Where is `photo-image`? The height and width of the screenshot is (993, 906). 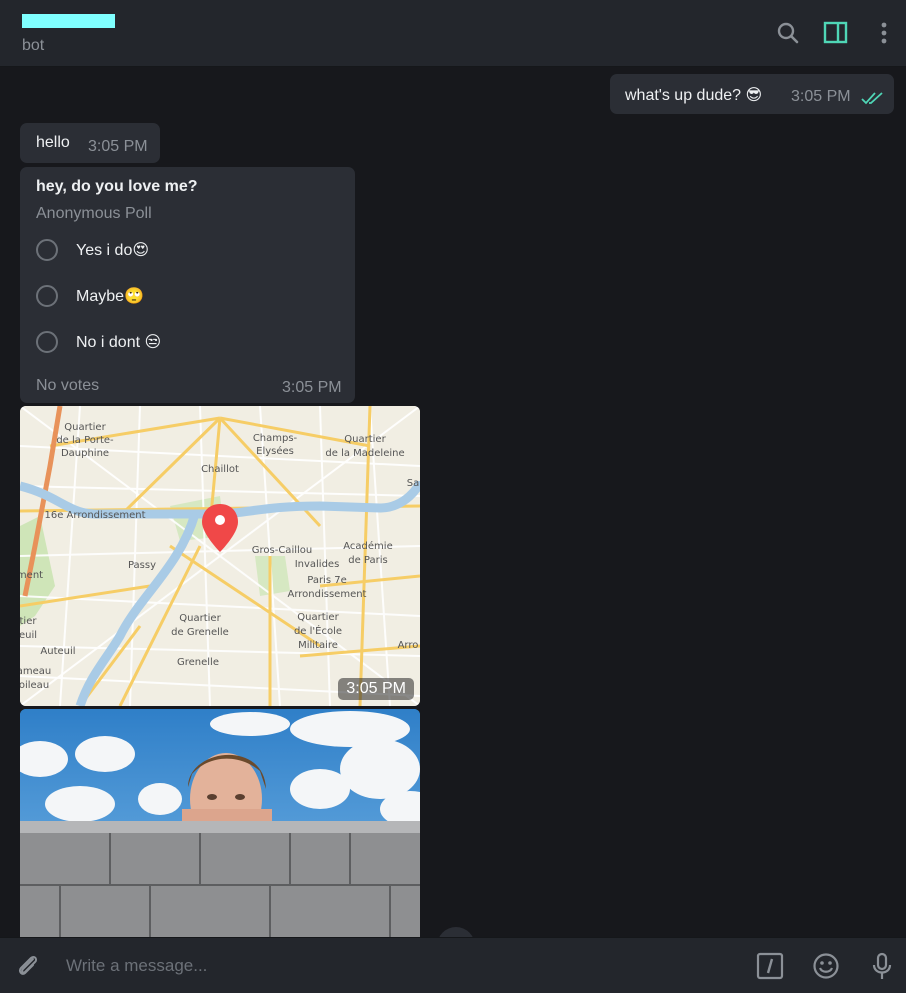
photo-image is located at coordinates (220, 823).